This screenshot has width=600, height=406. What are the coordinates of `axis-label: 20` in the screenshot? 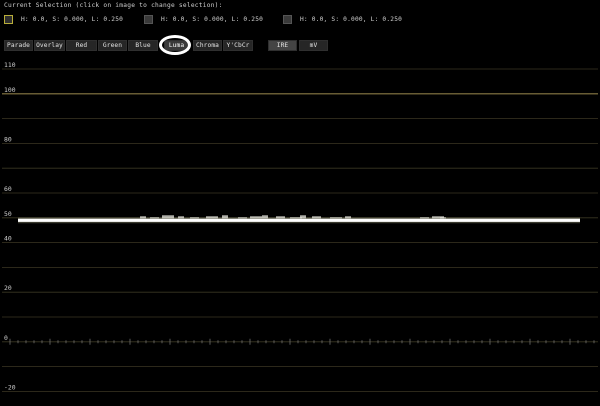 It's located at (8, 288).